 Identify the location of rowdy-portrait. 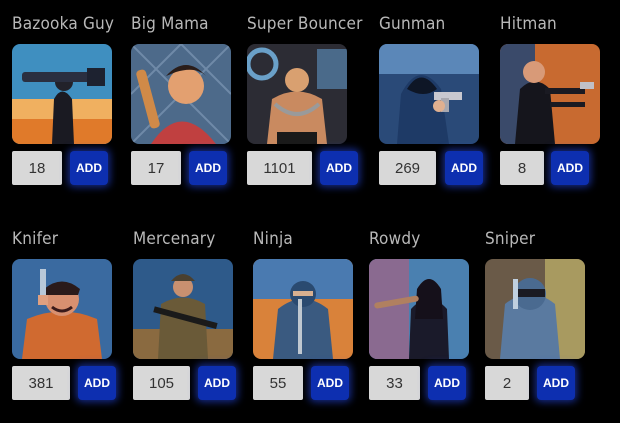
(419, 309).